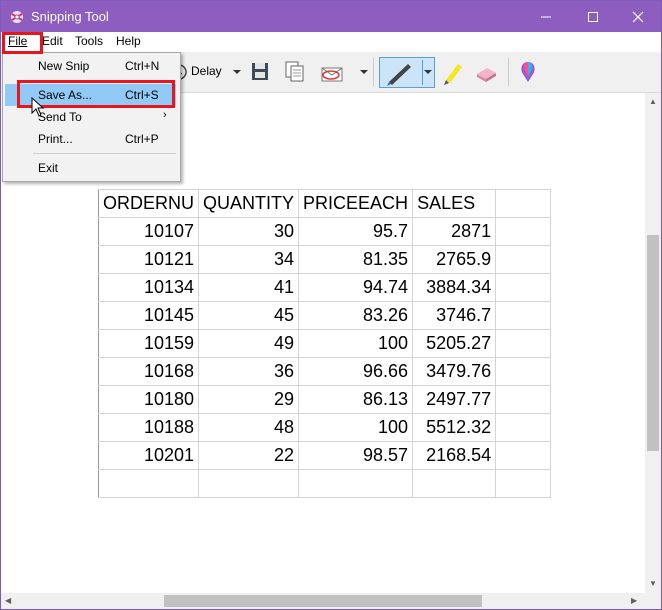  Describe the element at coordinates (356, 287) in the screenshot. I see `table-cell: 94.74` at that location.